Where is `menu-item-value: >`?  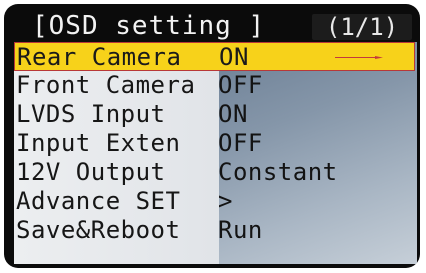
menu-item-value: > is located at coordinates (225, 201).